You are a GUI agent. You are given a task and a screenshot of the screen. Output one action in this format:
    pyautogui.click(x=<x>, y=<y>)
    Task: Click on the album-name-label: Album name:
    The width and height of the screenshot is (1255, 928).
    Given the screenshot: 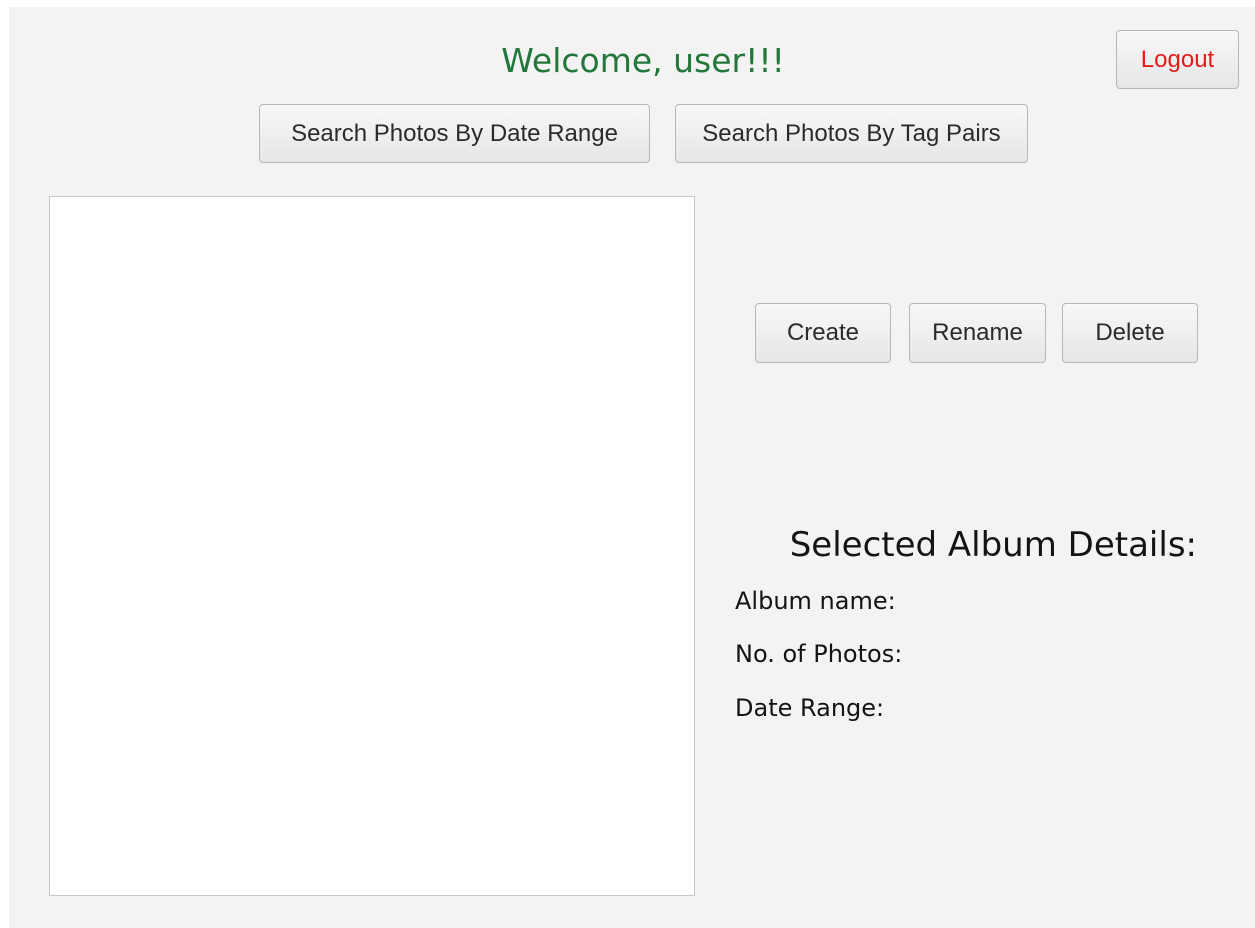 What is the action you would take?
    pyautogui.click(x=815, y=601)
    